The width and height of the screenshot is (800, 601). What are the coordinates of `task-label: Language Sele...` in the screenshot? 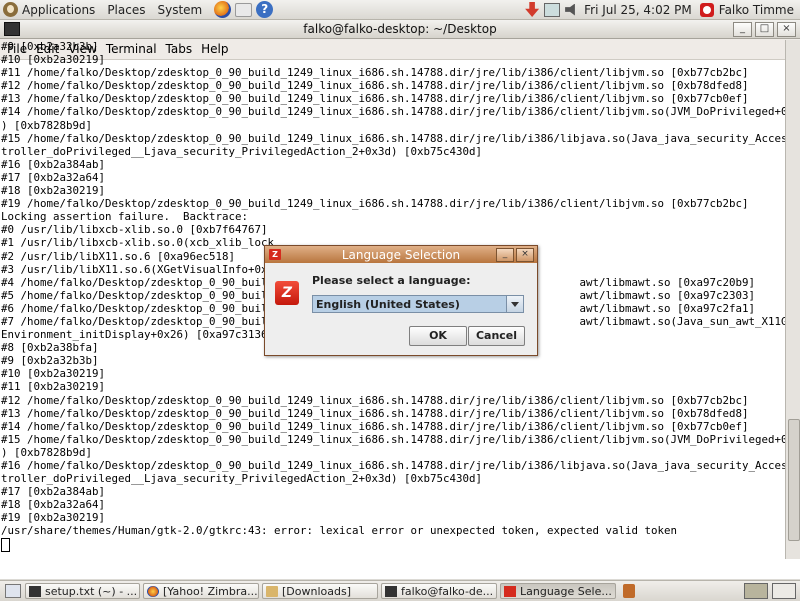 It's located at (566, 591).